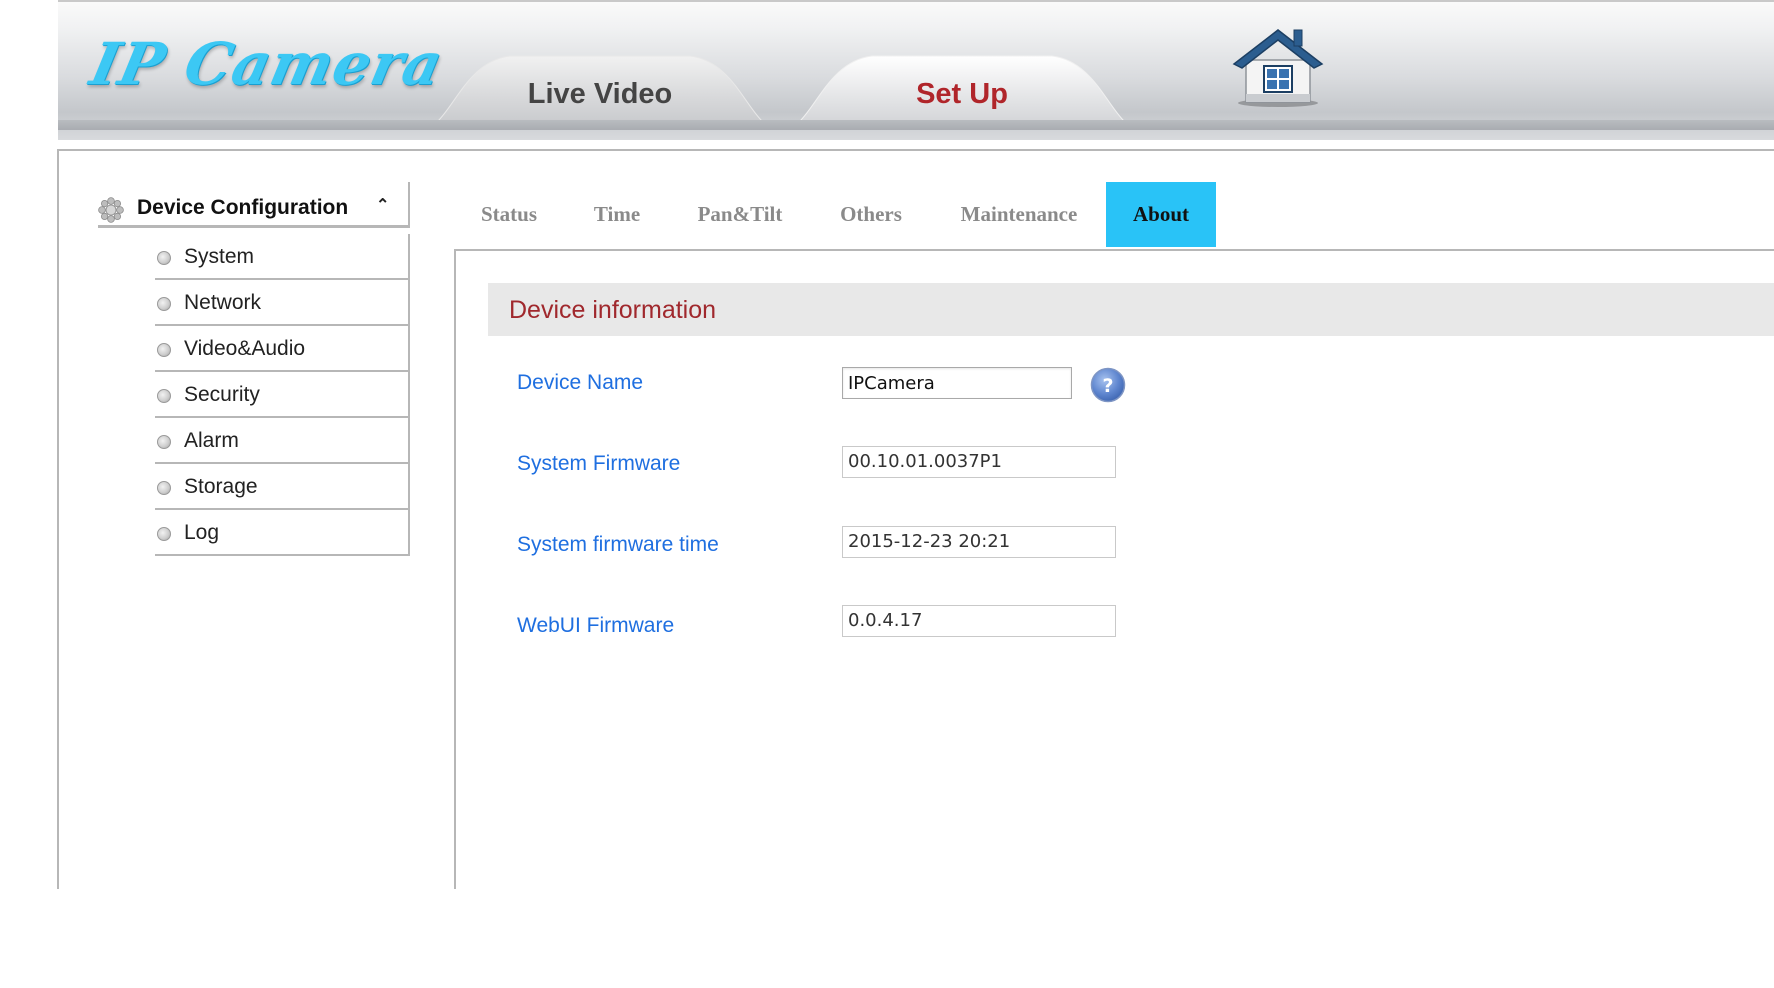  I want to click on sidebar-item-system: System, so click(282, 257).